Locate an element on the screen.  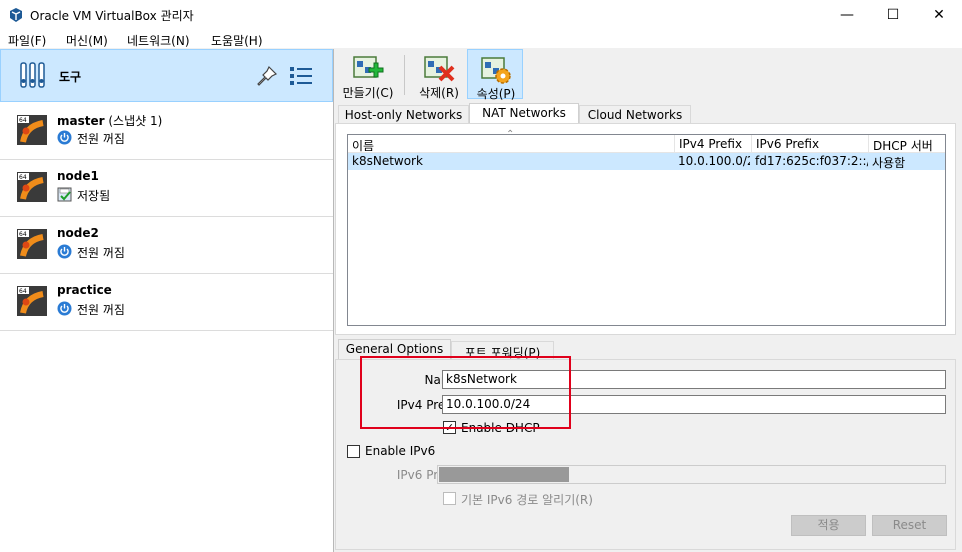
vm-name: practice is located at coordinates (84, 290).